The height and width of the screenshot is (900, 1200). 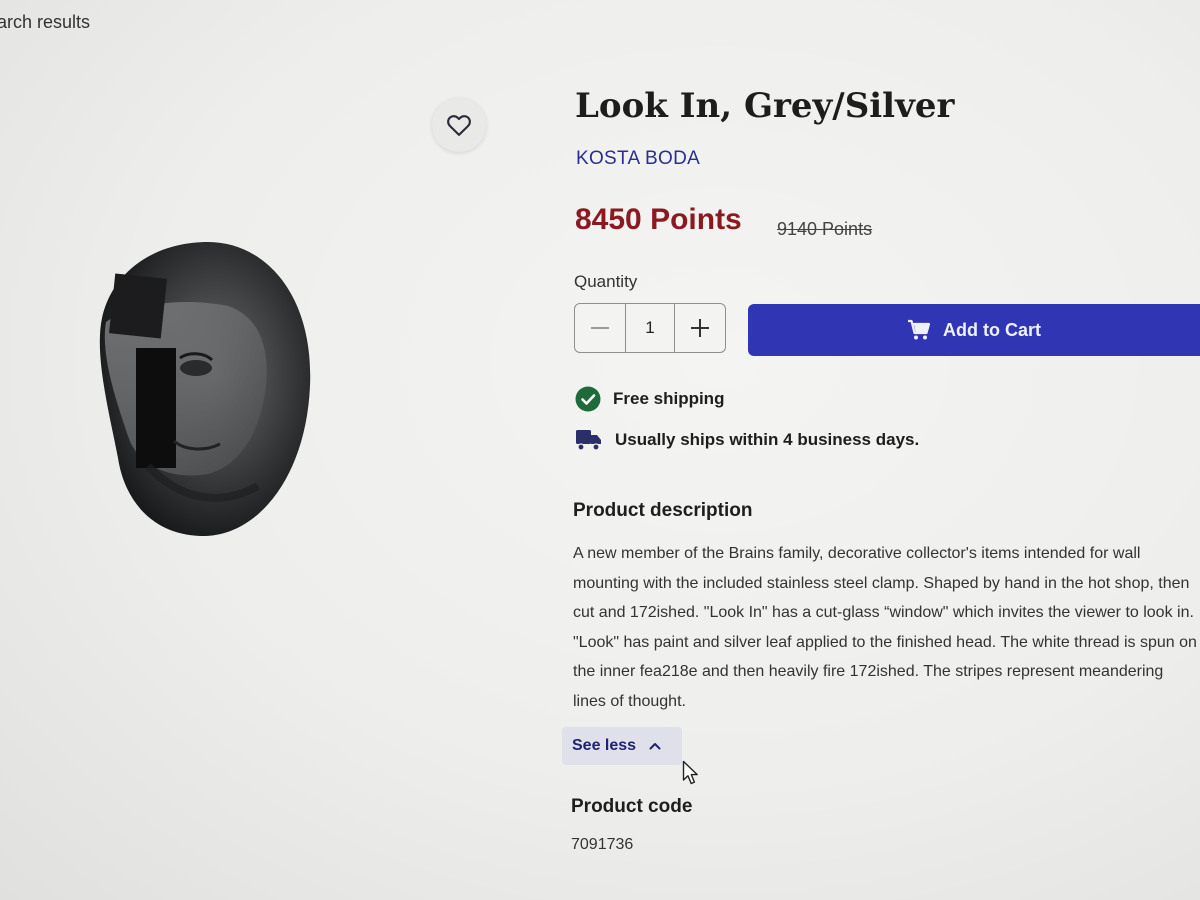 I want to click on quantity-stepper: 1, so click(x=650, y=328).